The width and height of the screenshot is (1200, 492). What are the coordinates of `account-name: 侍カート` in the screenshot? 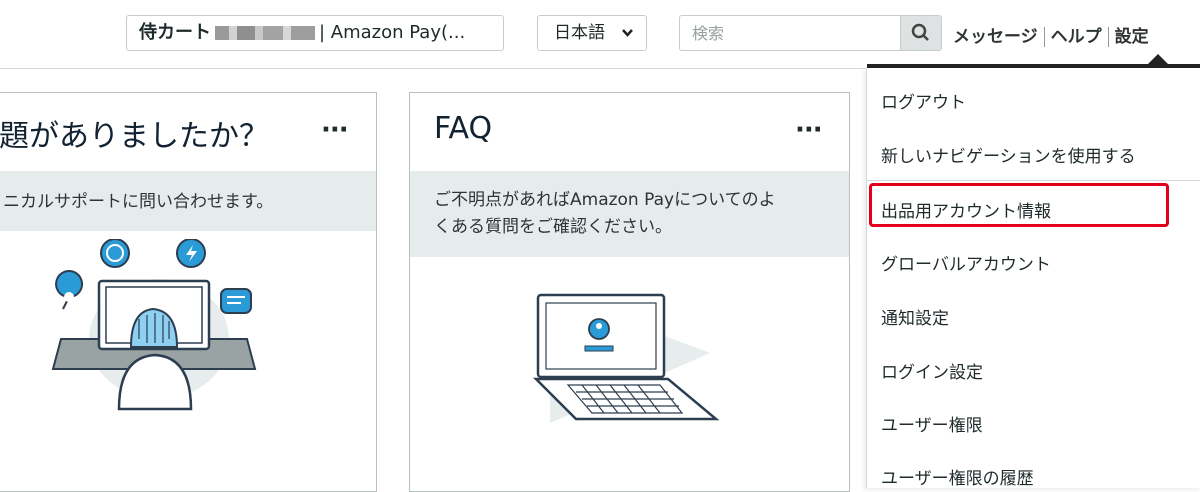 It's located at (175, 32).